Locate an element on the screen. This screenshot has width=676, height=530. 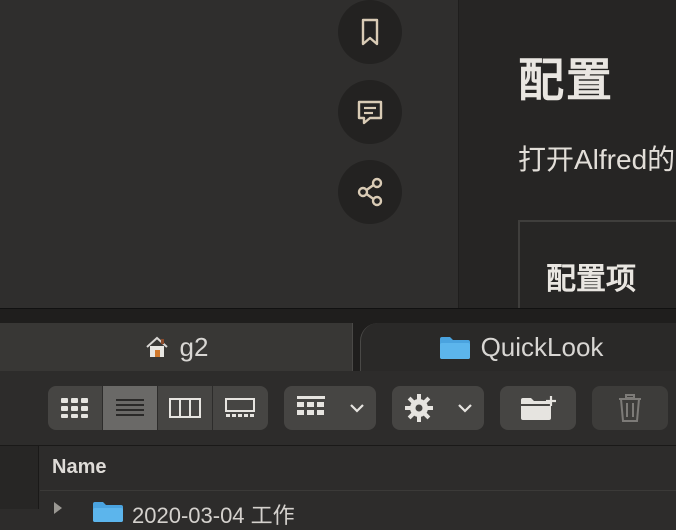
gallery-view-button is located at coordinates (240, 408).